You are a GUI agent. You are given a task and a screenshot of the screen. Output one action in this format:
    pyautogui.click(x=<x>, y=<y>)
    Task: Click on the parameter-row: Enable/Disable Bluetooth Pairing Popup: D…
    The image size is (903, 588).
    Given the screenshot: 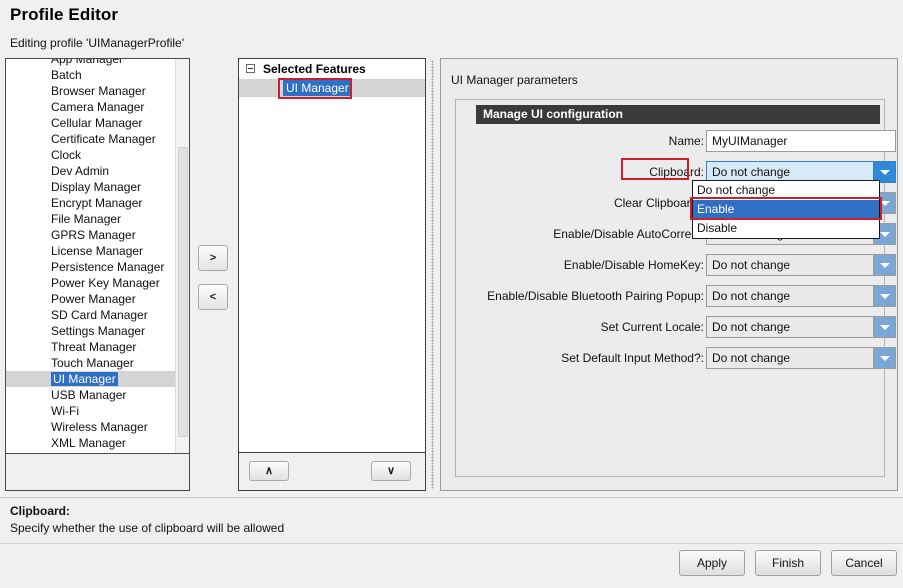 What is the action you would take?
    pyautogui.click(x=676, y=298)
    